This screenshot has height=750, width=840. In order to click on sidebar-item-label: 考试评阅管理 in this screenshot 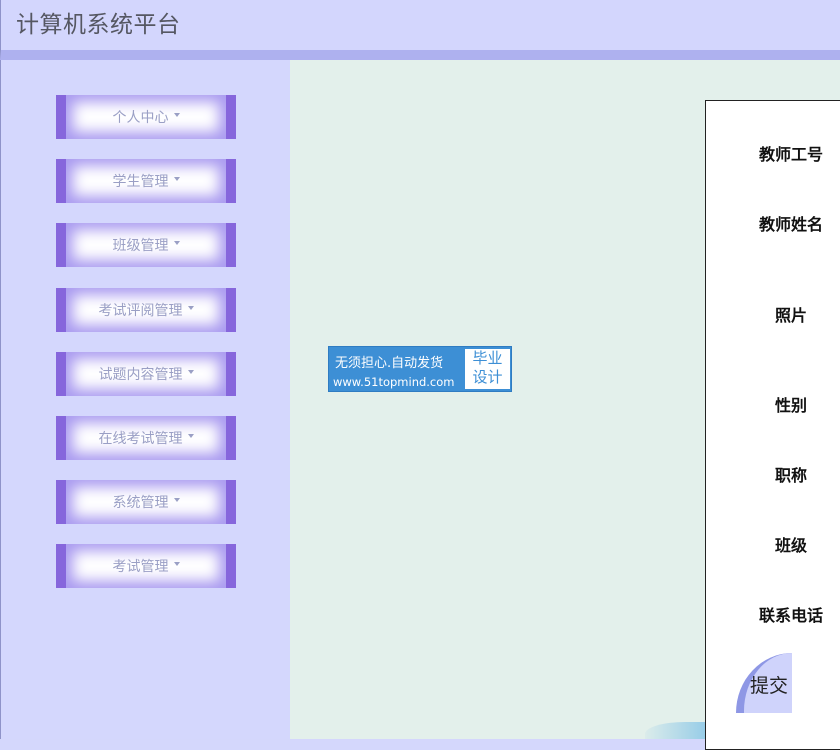, I will do `click(140, 311)`.